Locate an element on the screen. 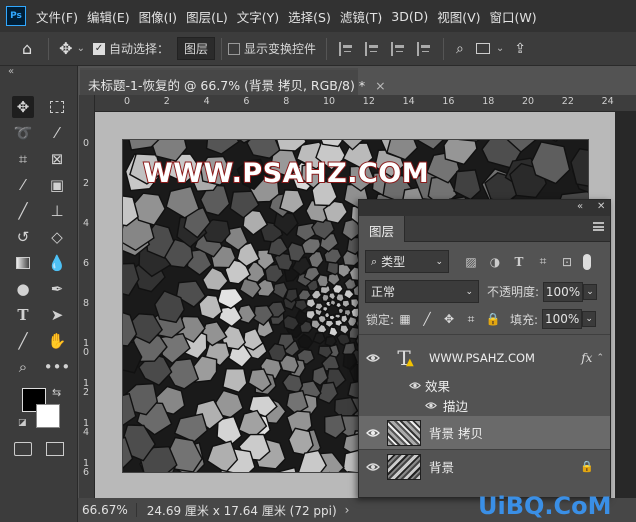 Image resolution: width=636 pixels, height=522 pixels. lock-transparent-icon: ▦ is located at coordinates (405, 319).